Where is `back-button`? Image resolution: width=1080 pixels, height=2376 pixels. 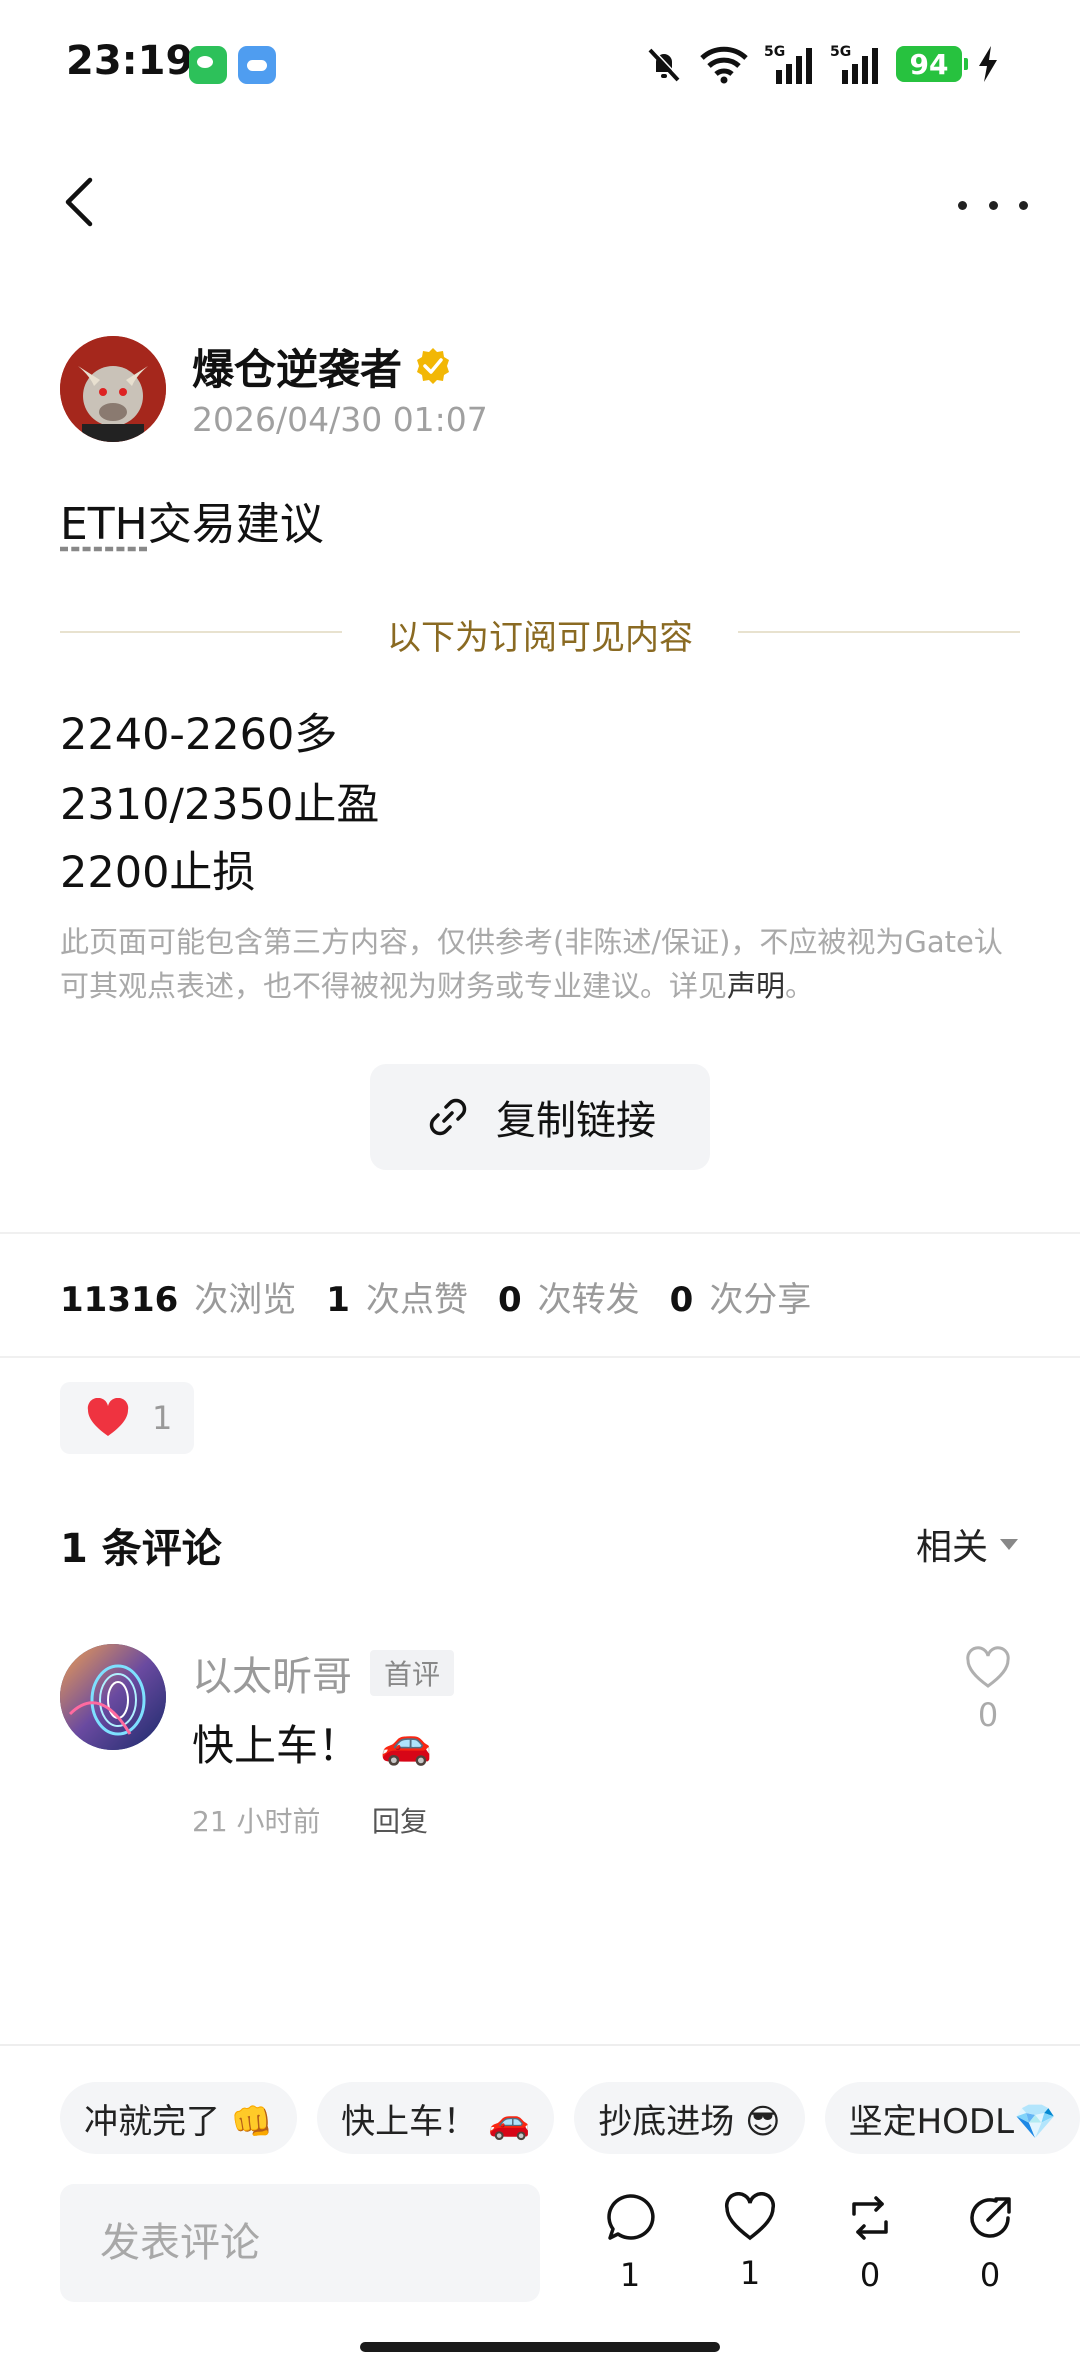 back-button is located at coordinates (82, 202).